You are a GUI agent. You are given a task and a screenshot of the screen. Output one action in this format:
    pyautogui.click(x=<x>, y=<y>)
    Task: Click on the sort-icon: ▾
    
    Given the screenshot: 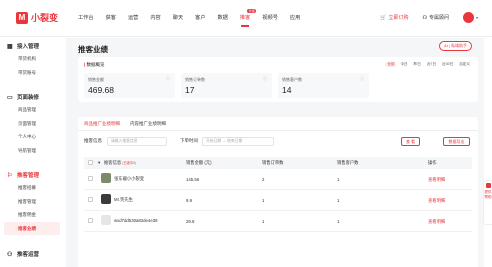 What is the action you would take?
    pyautogui.click(x=99, y=163)
    